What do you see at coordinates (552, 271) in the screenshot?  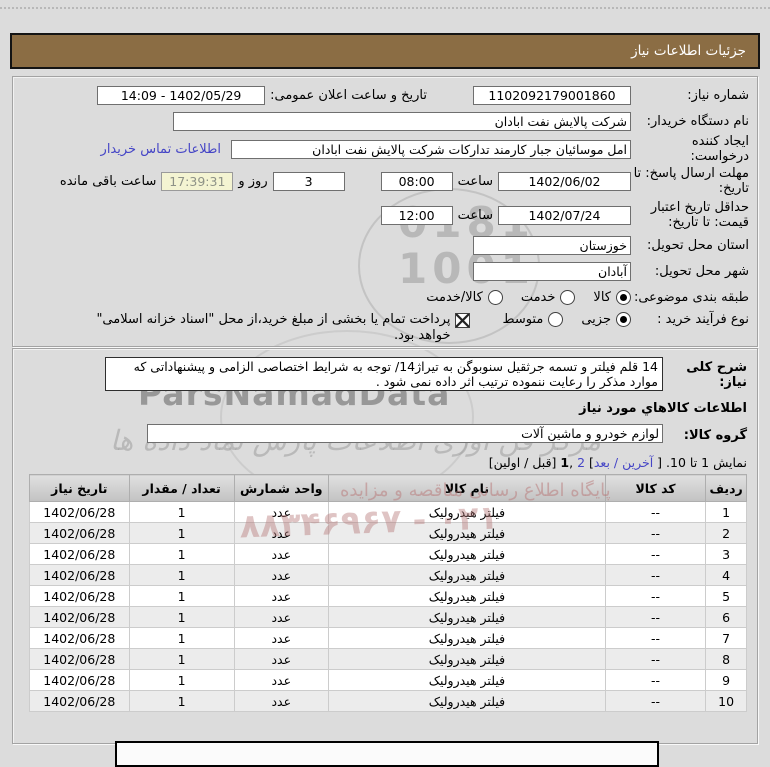 I see `city-field: آبادان` at bounding box center [552, 271].